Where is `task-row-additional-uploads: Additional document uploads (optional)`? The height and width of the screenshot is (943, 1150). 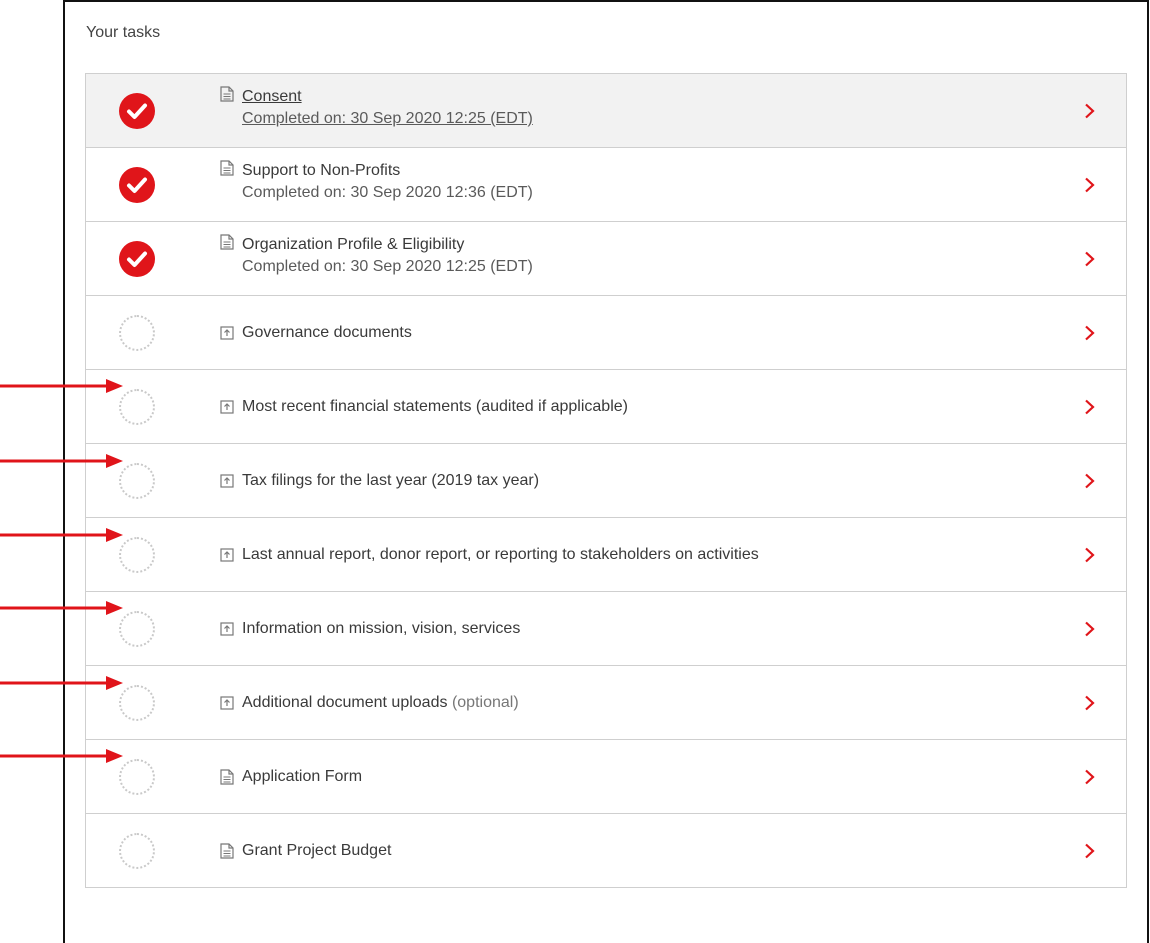 task-row-additional-uploads: Additional document uploads (optional) is located at coordinates (606, 703).